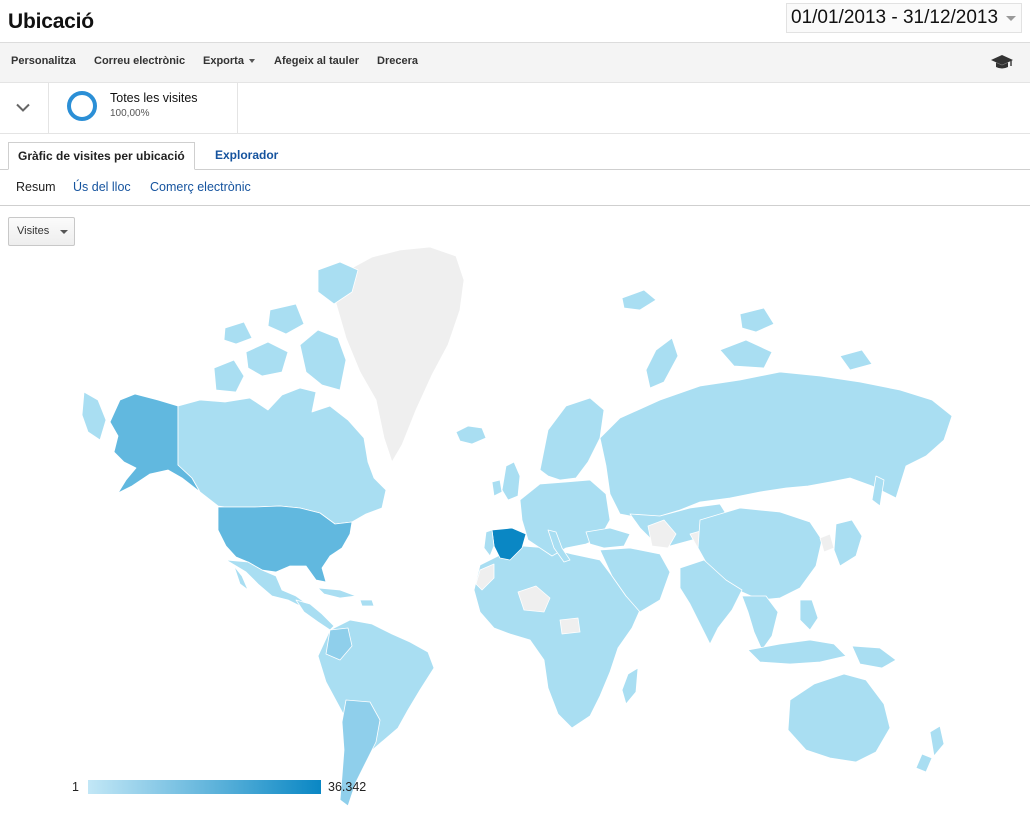  What do you see at coordinates (337, 593) in the screenshot?
I see `map-region-cuba` at bounding box center [337, 593].